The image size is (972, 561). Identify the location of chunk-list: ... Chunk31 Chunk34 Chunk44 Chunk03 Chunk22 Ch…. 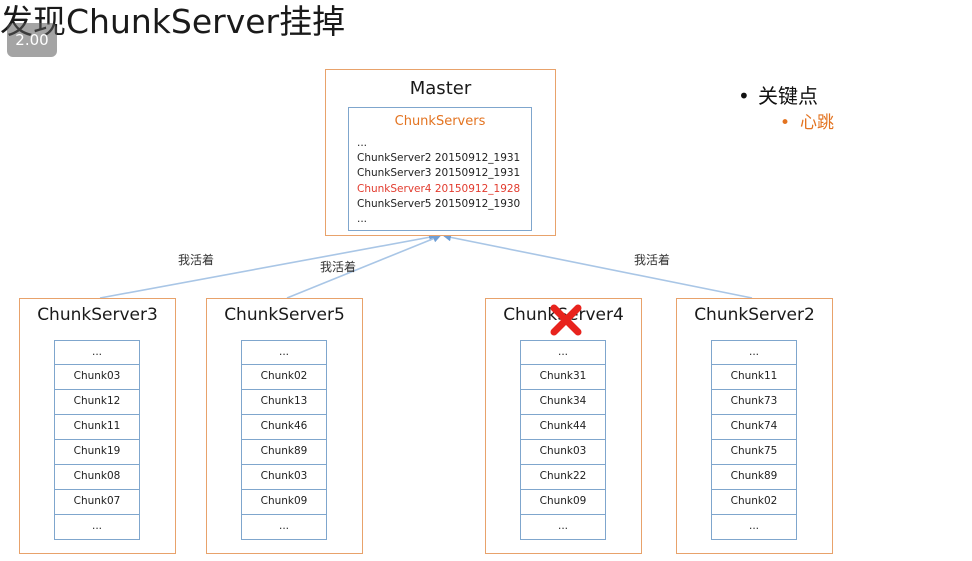
(563, 440).